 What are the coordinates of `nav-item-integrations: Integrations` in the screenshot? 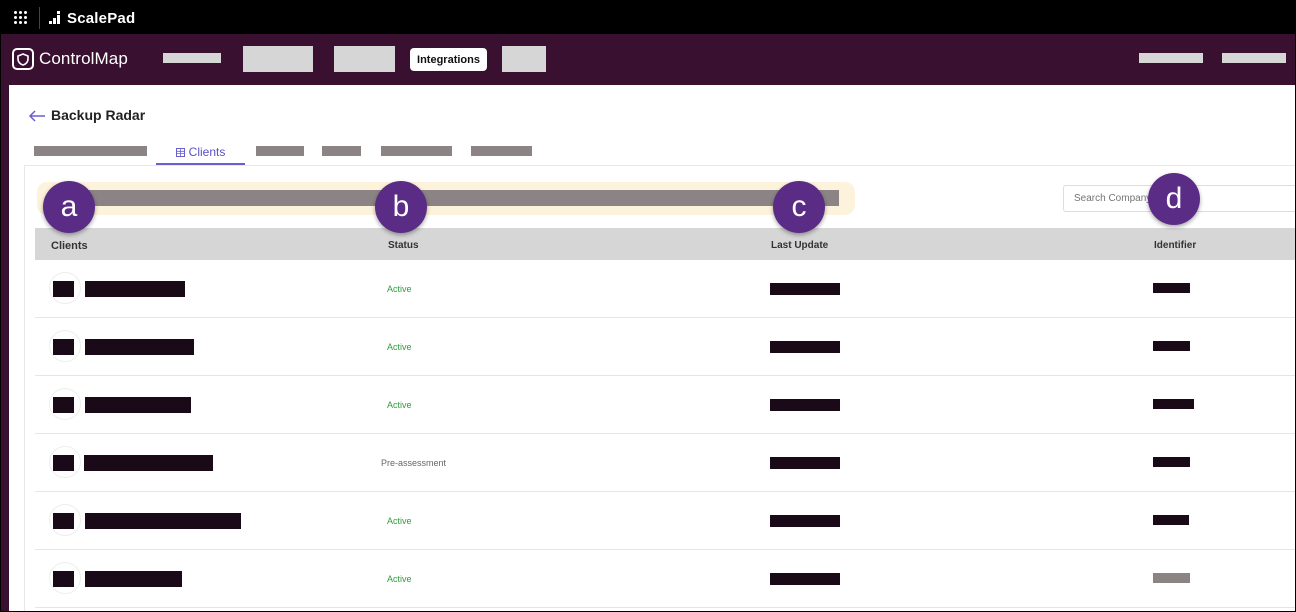 It's located at (448, 59).